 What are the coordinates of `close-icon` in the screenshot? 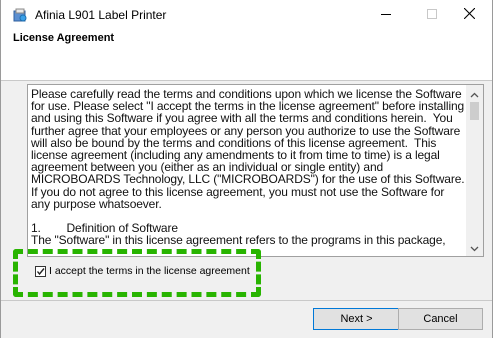 It's located at (469, 14).